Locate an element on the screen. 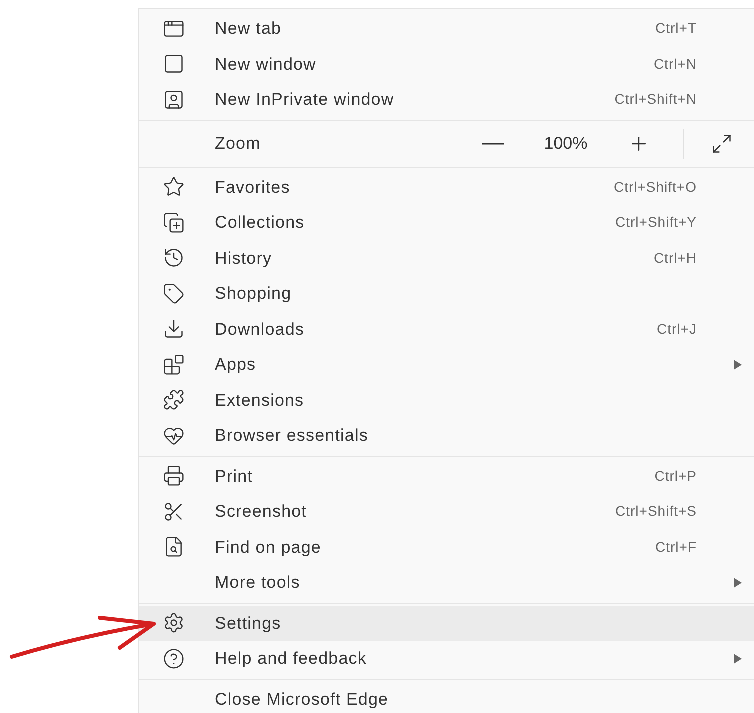 The image size is (754, 713). collection-plus-icon is located at coordinates (174, 223).